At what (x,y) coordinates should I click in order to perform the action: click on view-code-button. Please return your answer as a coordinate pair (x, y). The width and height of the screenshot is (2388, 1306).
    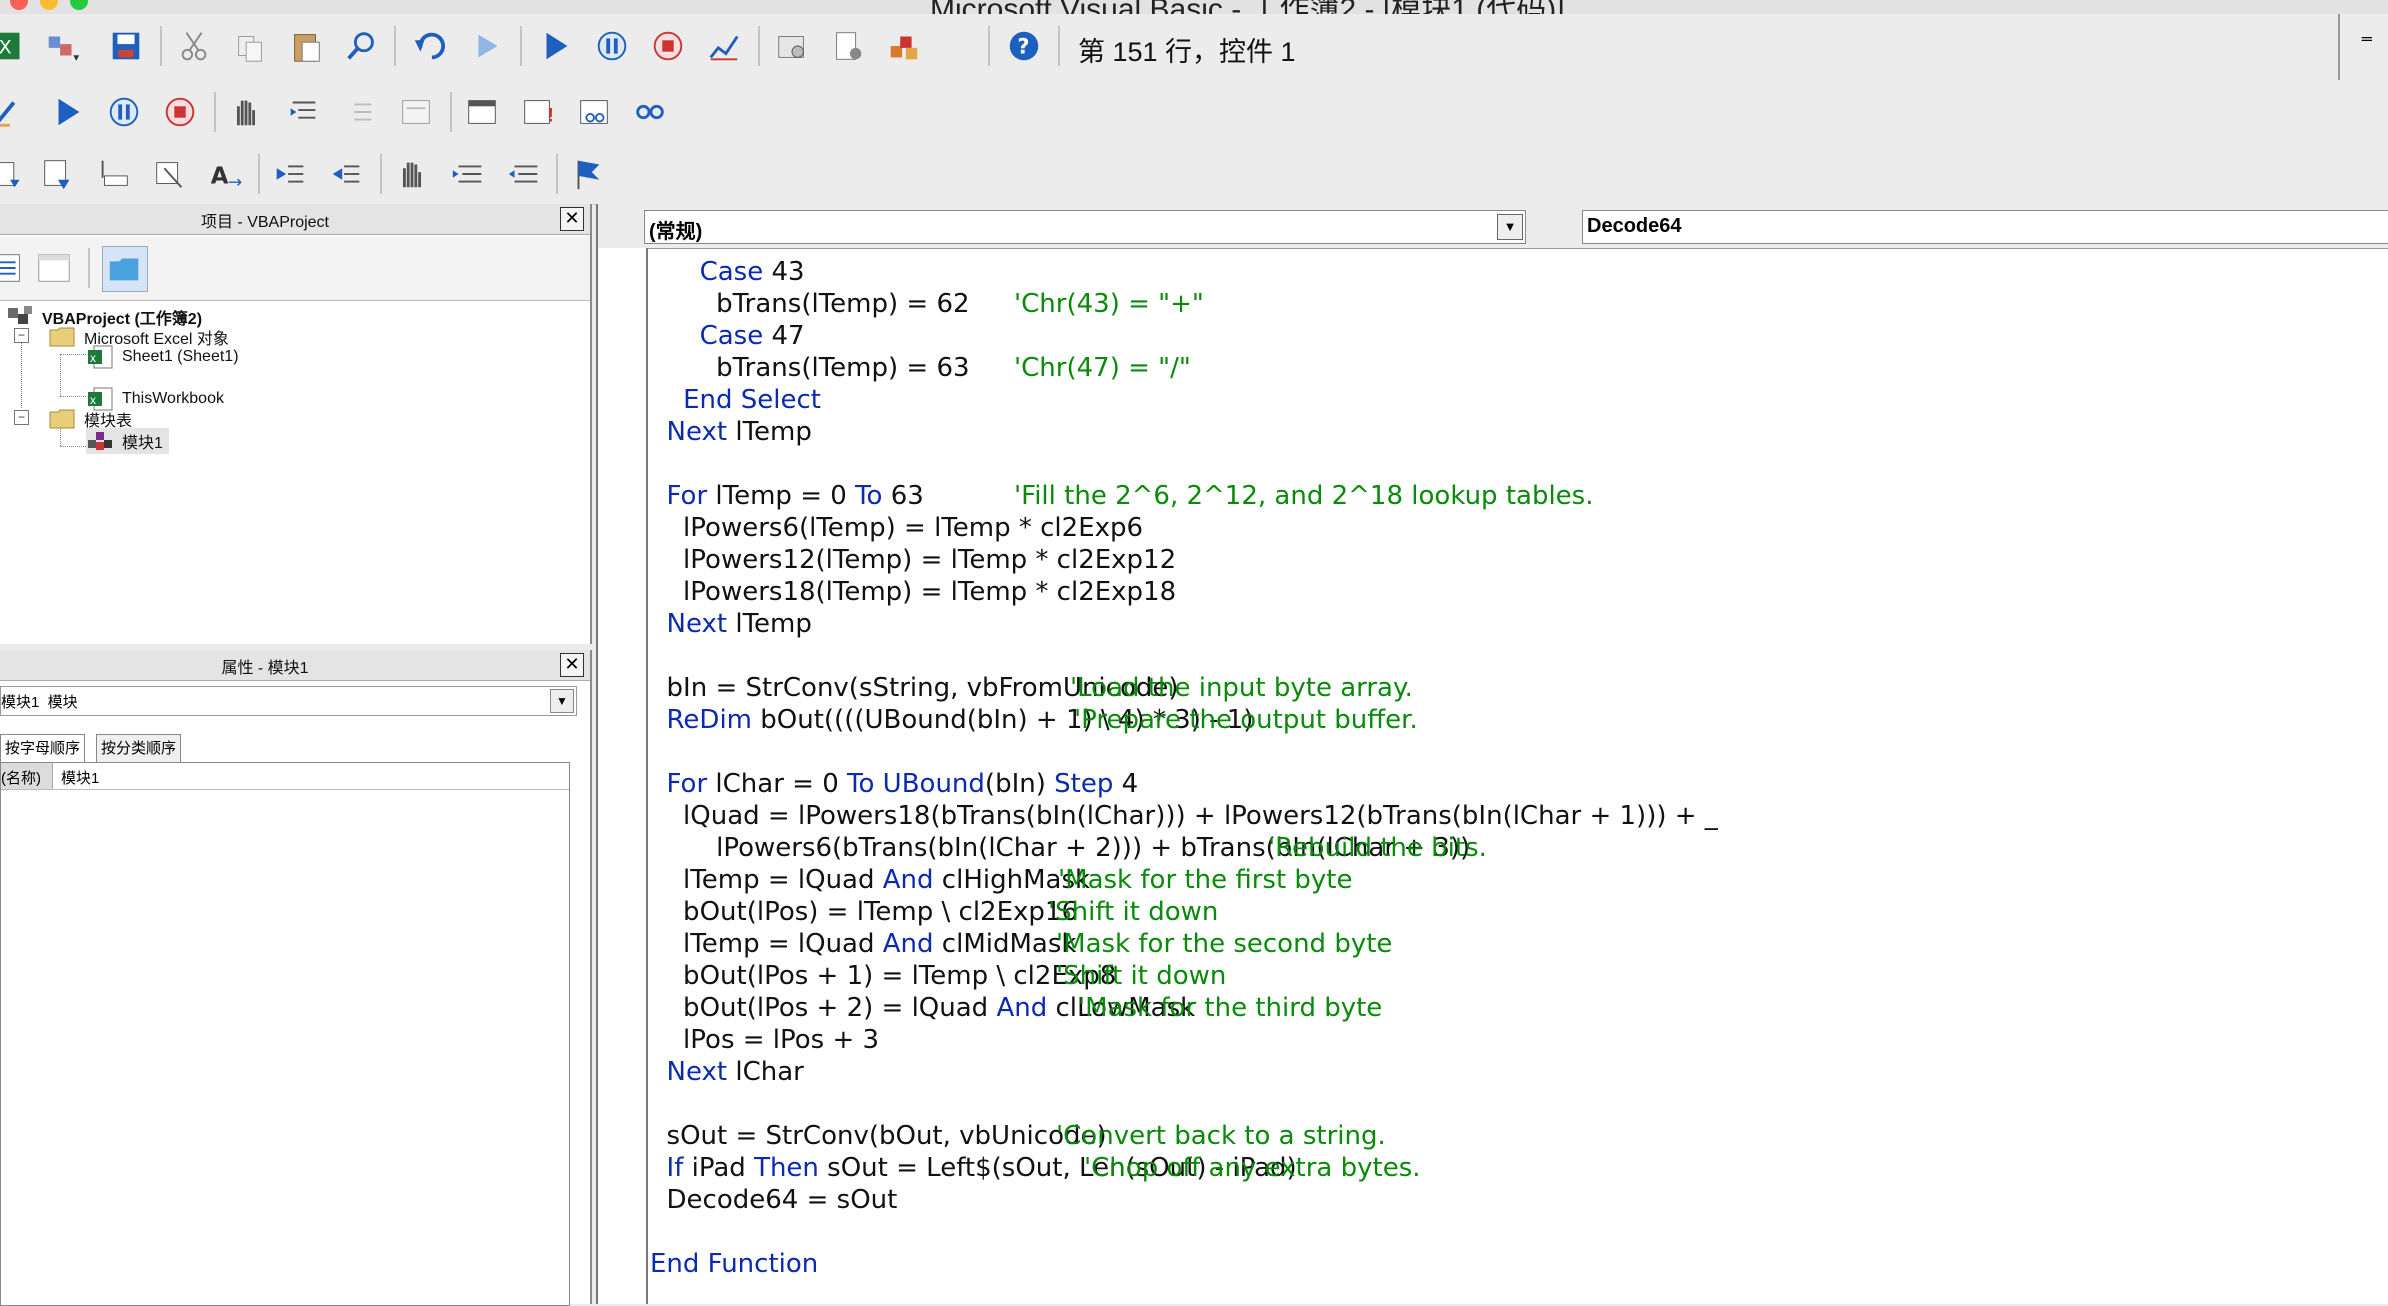
    Looking at the image, I should click on (15, 268).